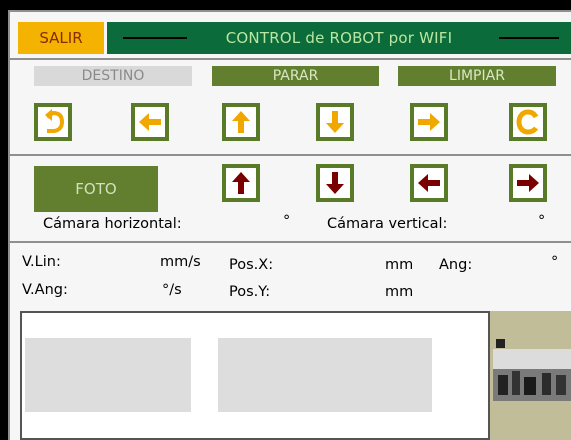 Image resolution: width=571 pixels, height=440 pixels. I want to click on position-x-label: Pos.X:, so click(251, 265).